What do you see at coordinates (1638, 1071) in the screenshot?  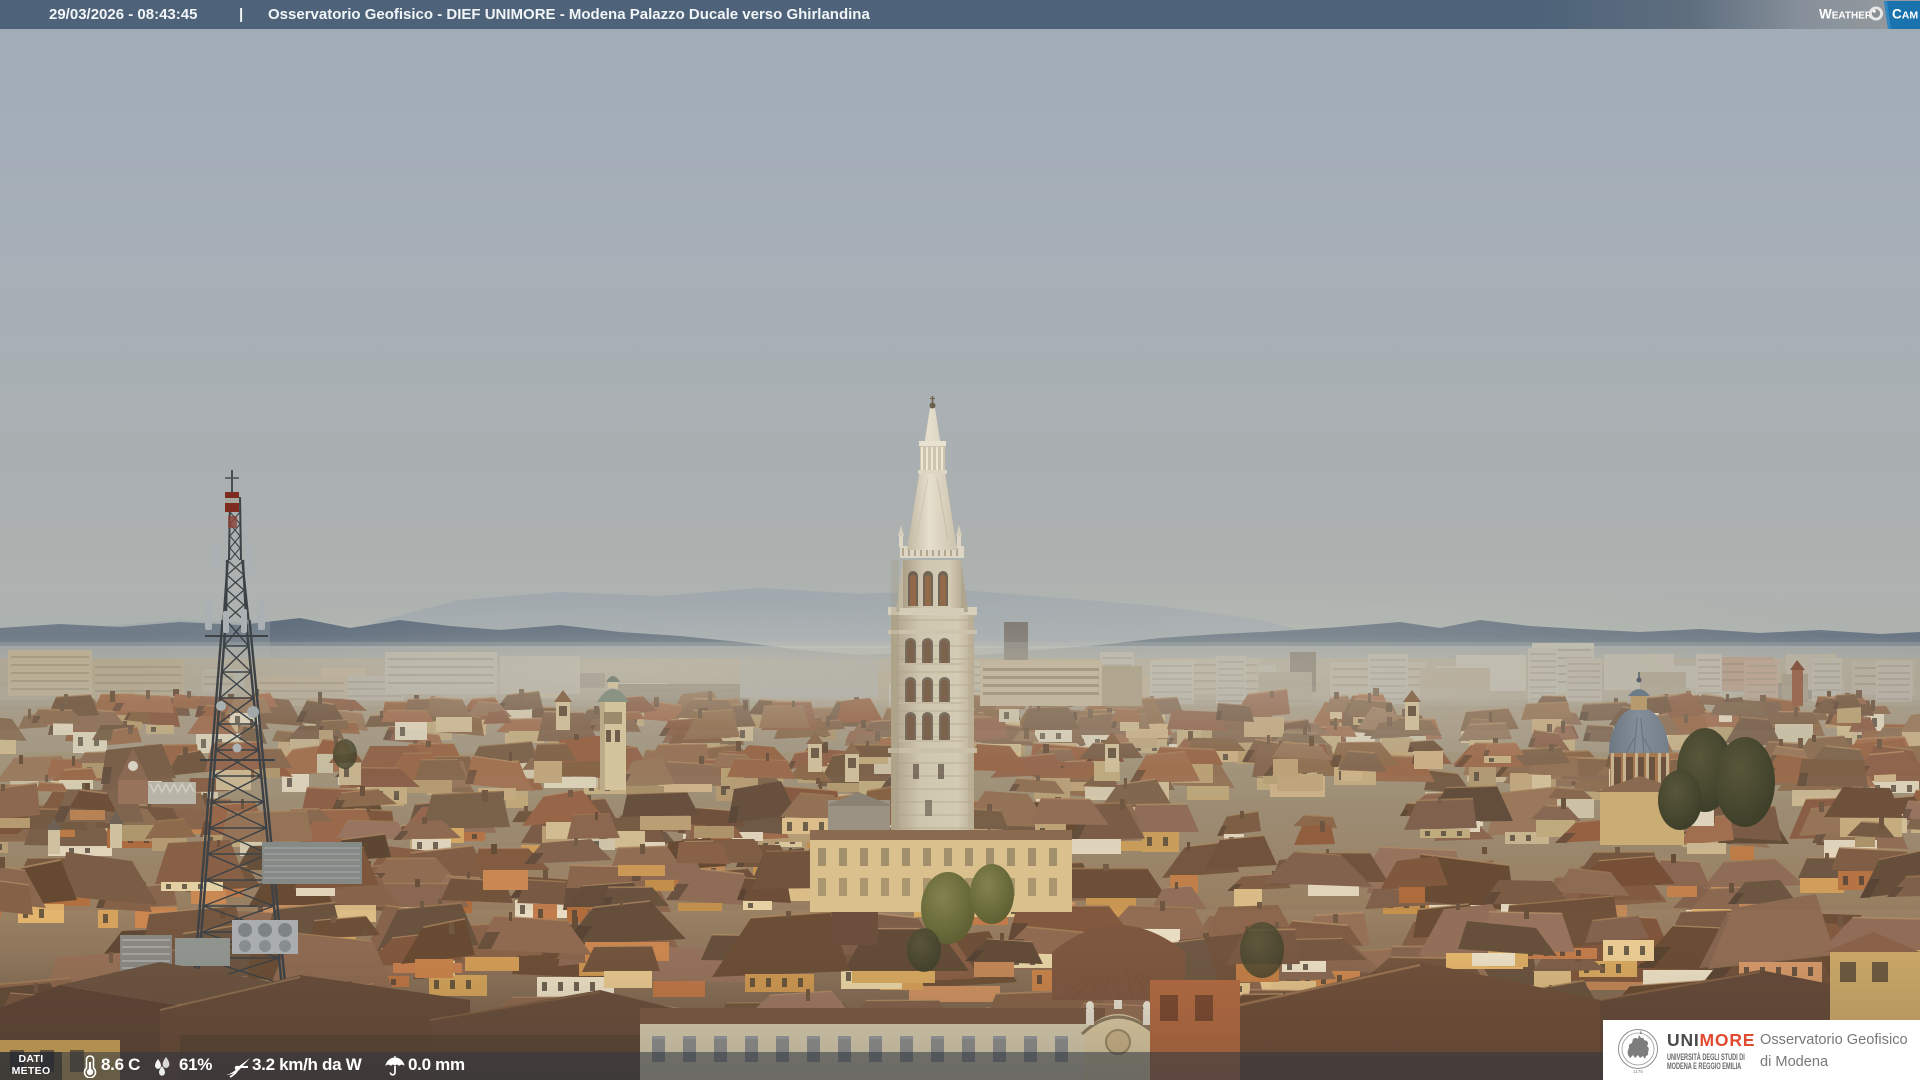 I see `svg-text: 1175` at bounding box center [1638, 1071].